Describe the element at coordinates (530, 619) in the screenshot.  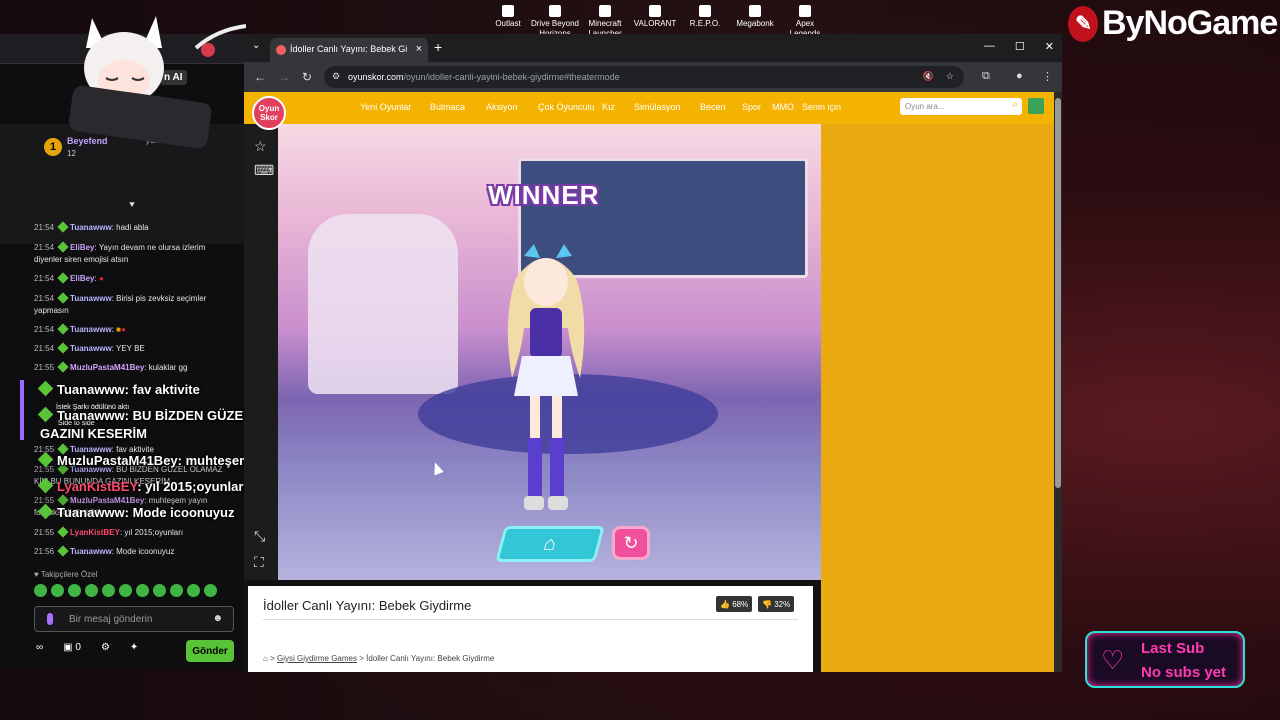
I see `divider` at that location.